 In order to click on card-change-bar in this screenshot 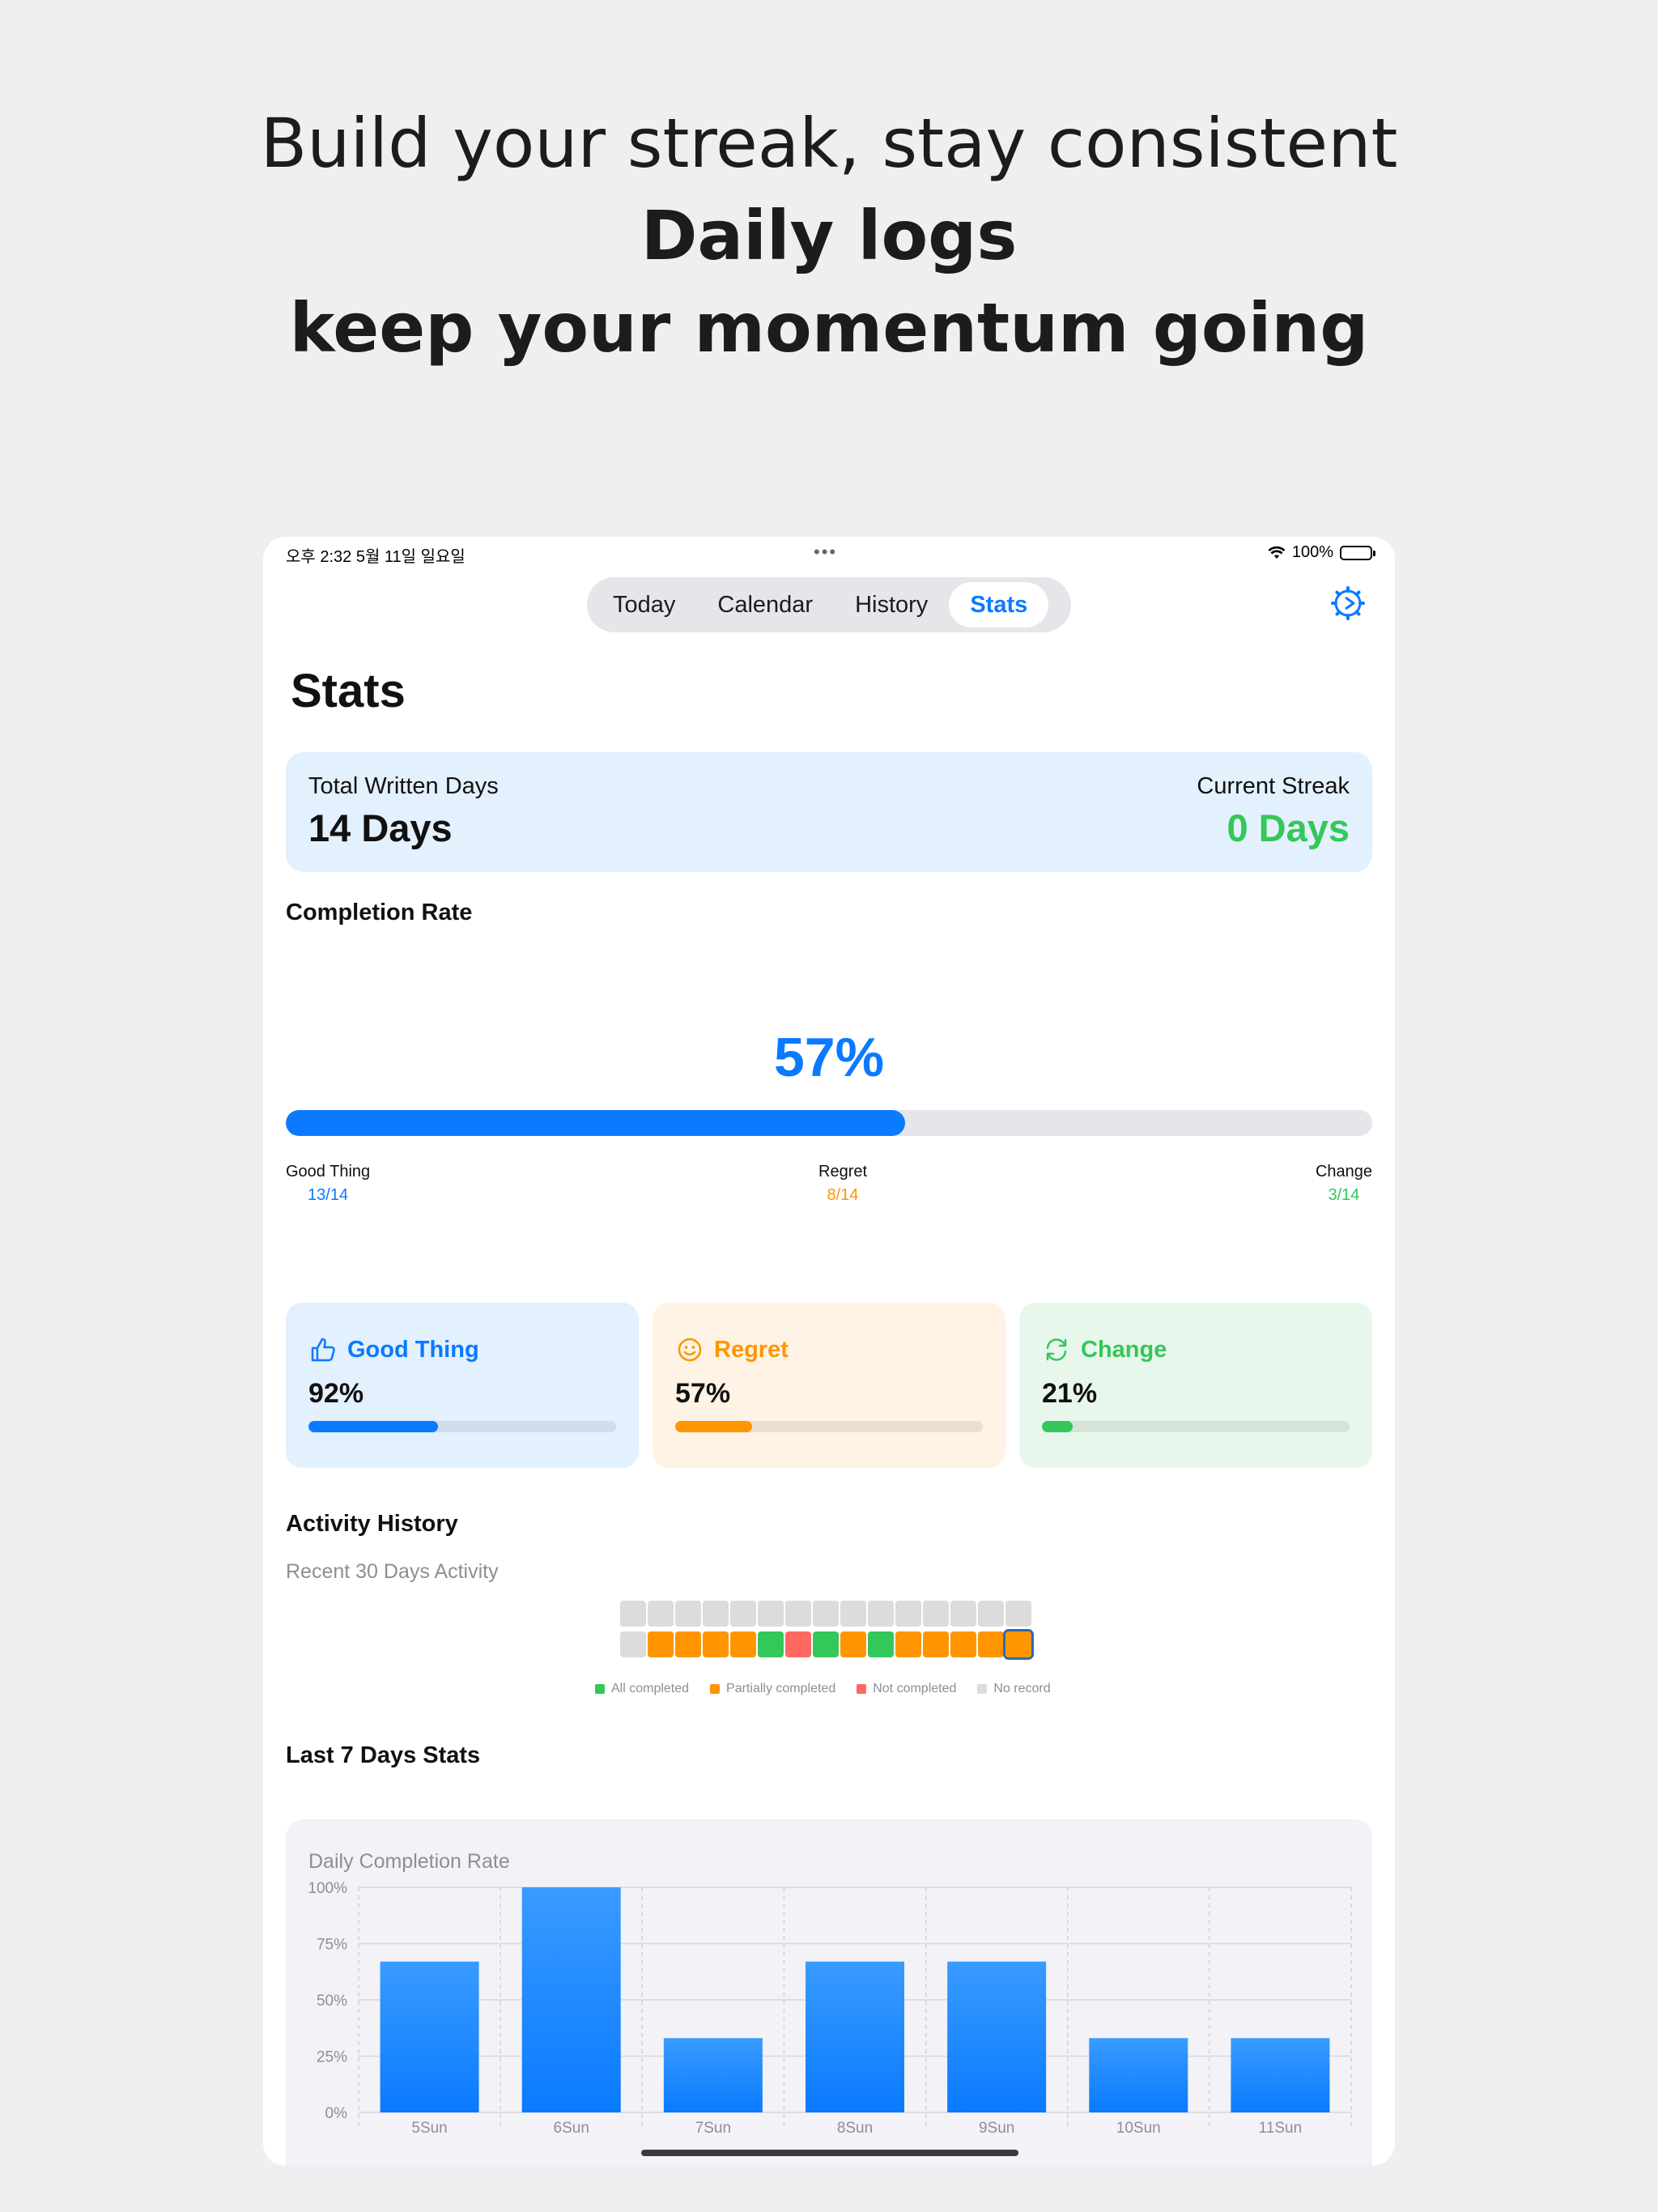, I will do `click(1196, 1427)`.